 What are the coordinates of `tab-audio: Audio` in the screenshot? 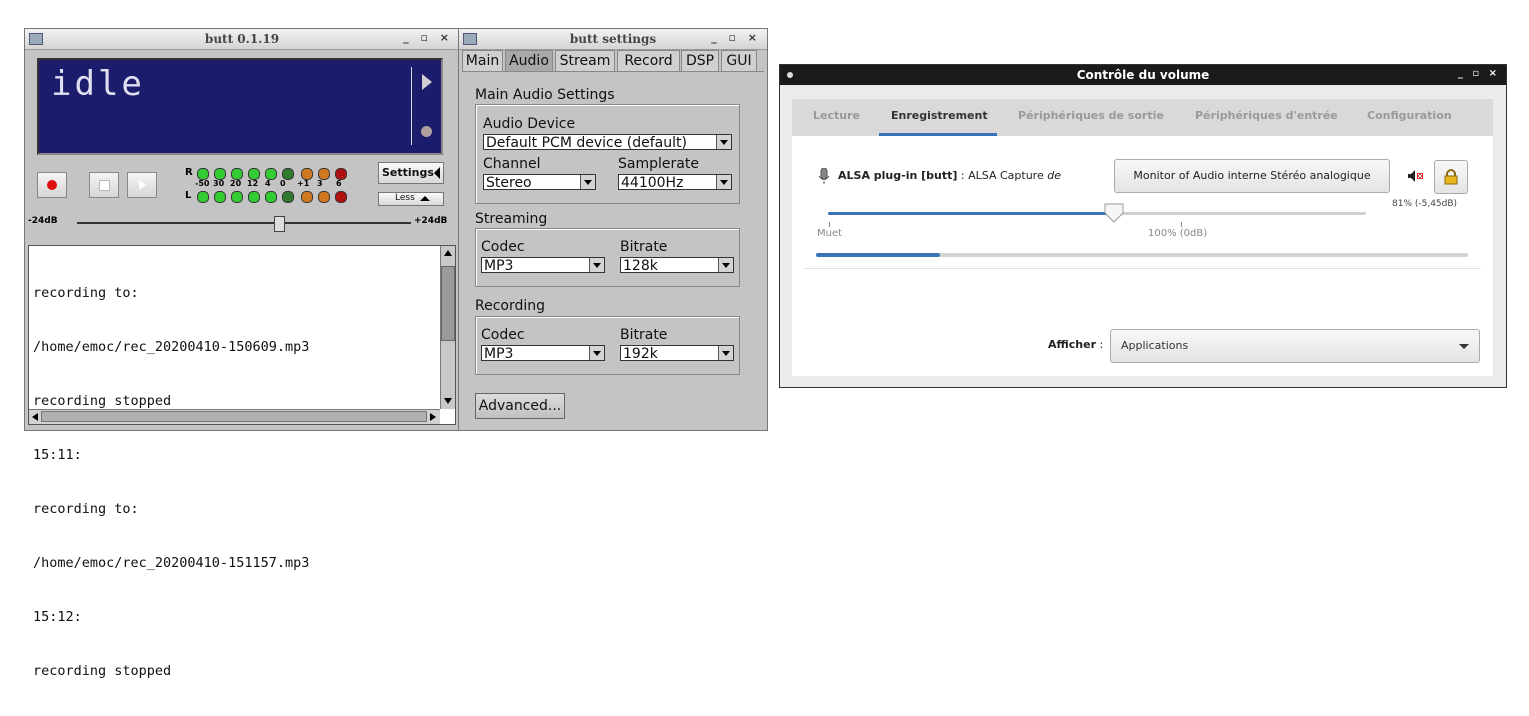 It's located at (529, 60).